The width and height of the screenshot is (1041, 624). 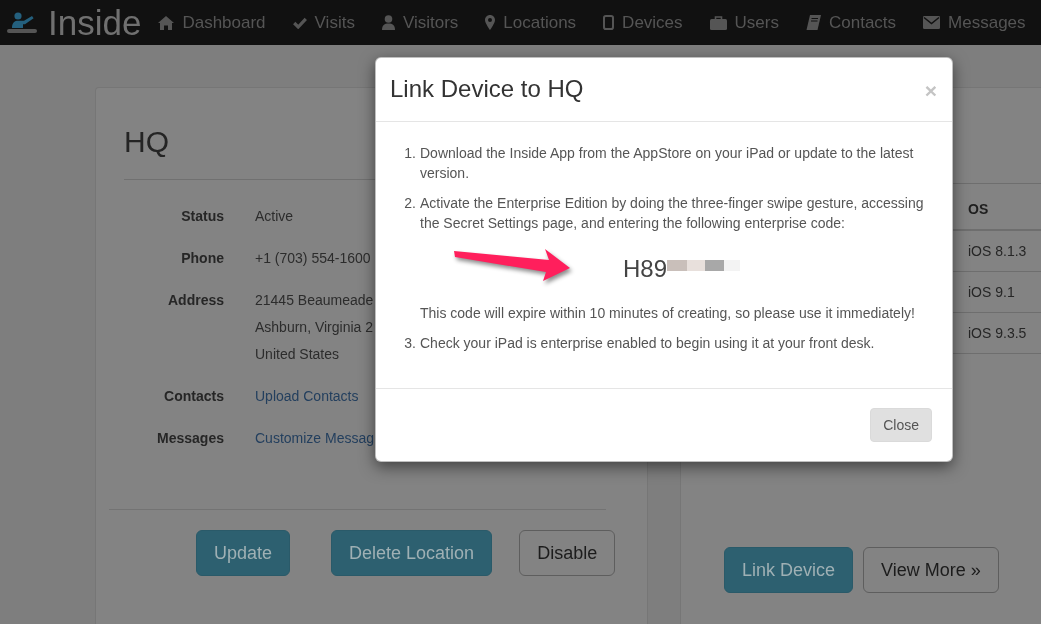 What do you see at coordinates (202, 258) in the screenshot?
I see `detail-label: Phone` at bounding box center [202, 258].